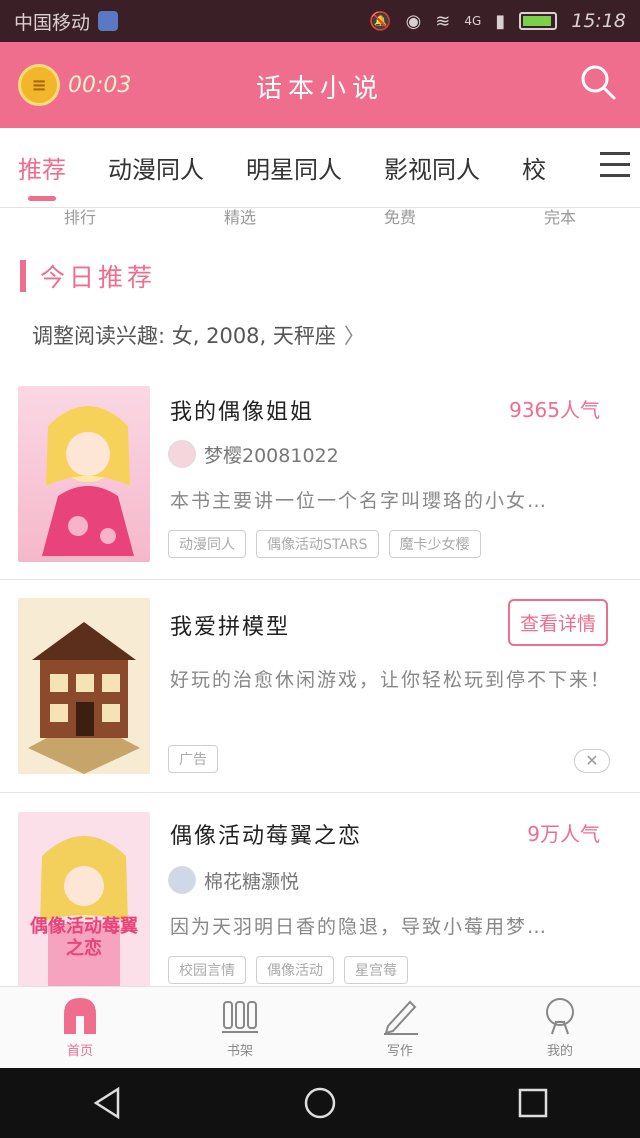  I want to click on quick-link-ranking: 排行, so click(80, 216).